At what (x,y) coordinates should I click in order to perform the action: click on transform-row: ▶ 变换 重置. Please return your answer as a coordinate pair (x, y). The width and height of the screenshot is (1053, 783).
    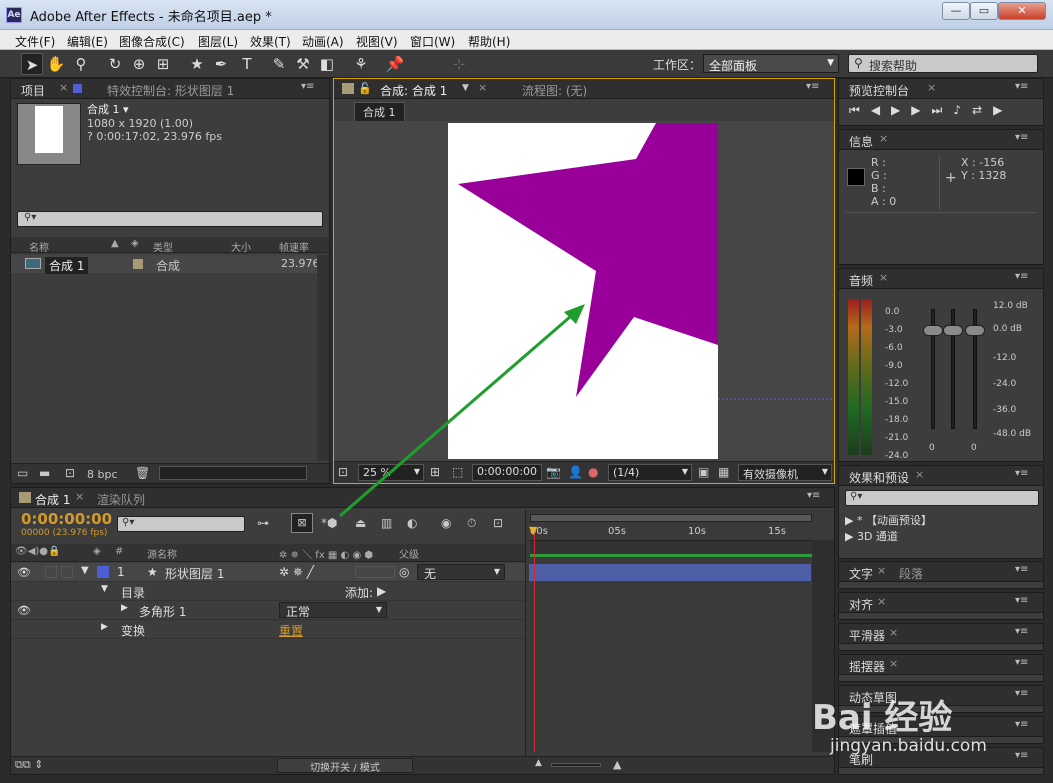
    Looking at the image, I should click on (268, 629).